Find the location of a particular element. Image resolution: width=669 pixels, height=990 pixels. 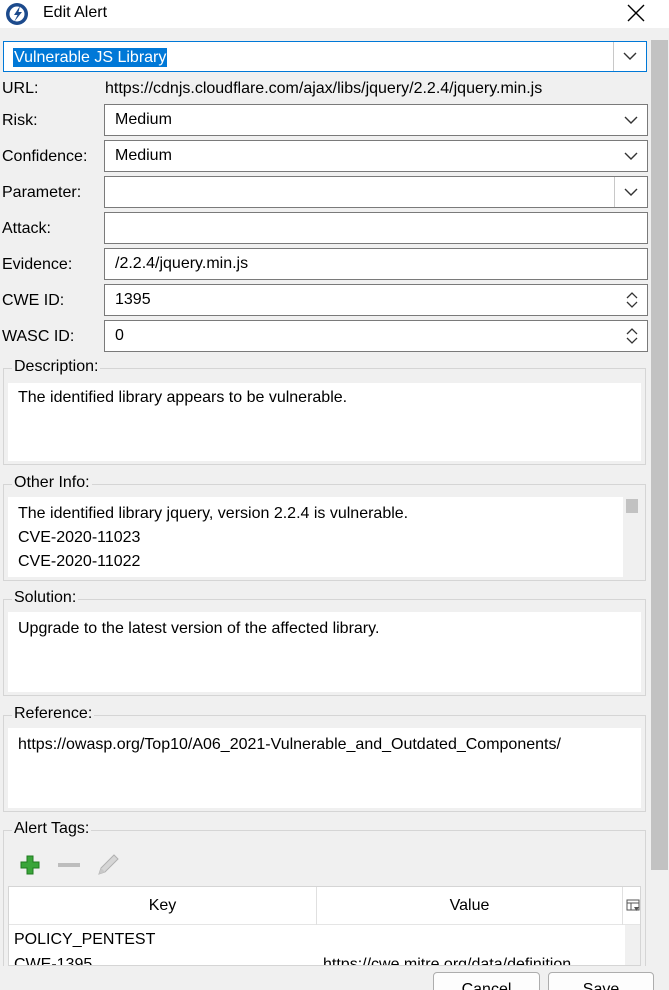

column-chooser-icon is located at coordinates (632, 905).